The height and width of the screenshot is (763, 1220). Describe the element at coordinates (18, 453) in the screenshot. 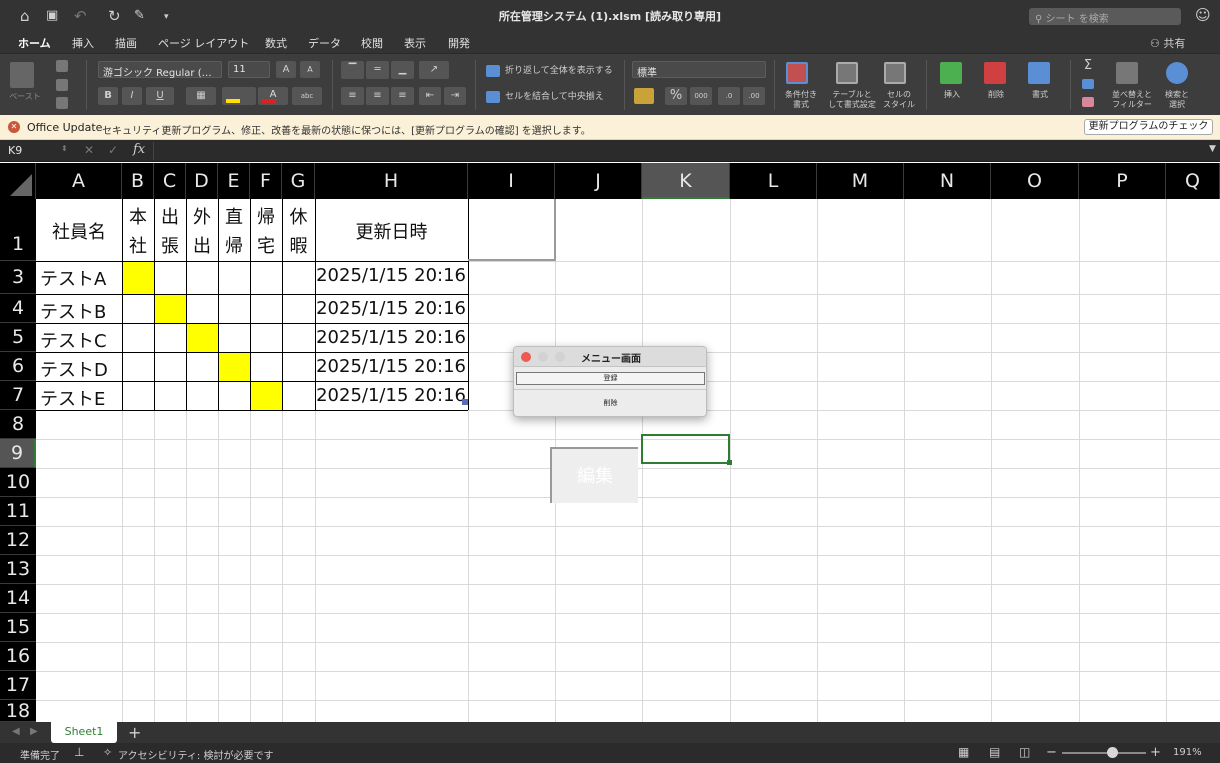

I see `row-header: 9` at that location.